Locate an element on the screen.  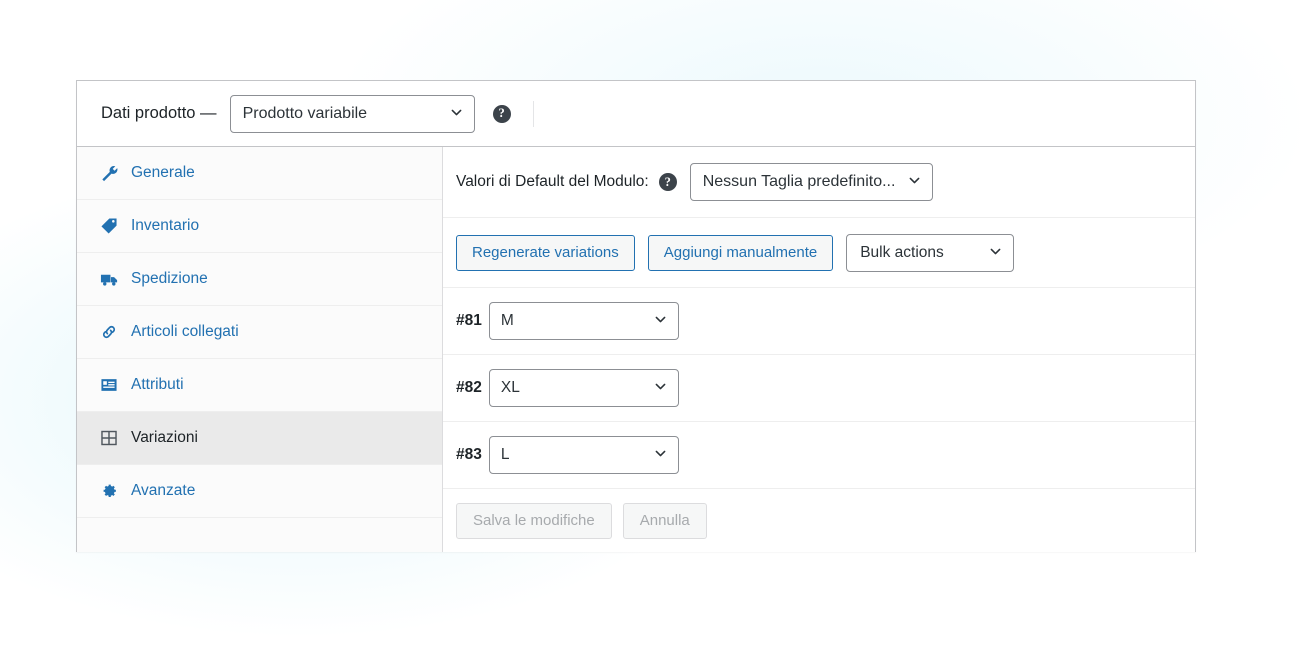
product-type-select: Prodotto variabile is located at coordinates (352, 113).